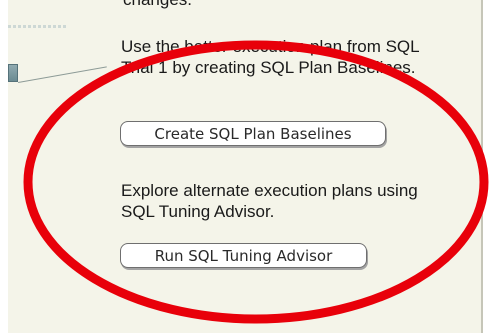  What do you see at coordinates (38, 26) in the screenshot?
I see `faint-text-fragment` at bounding box center [38, 26].